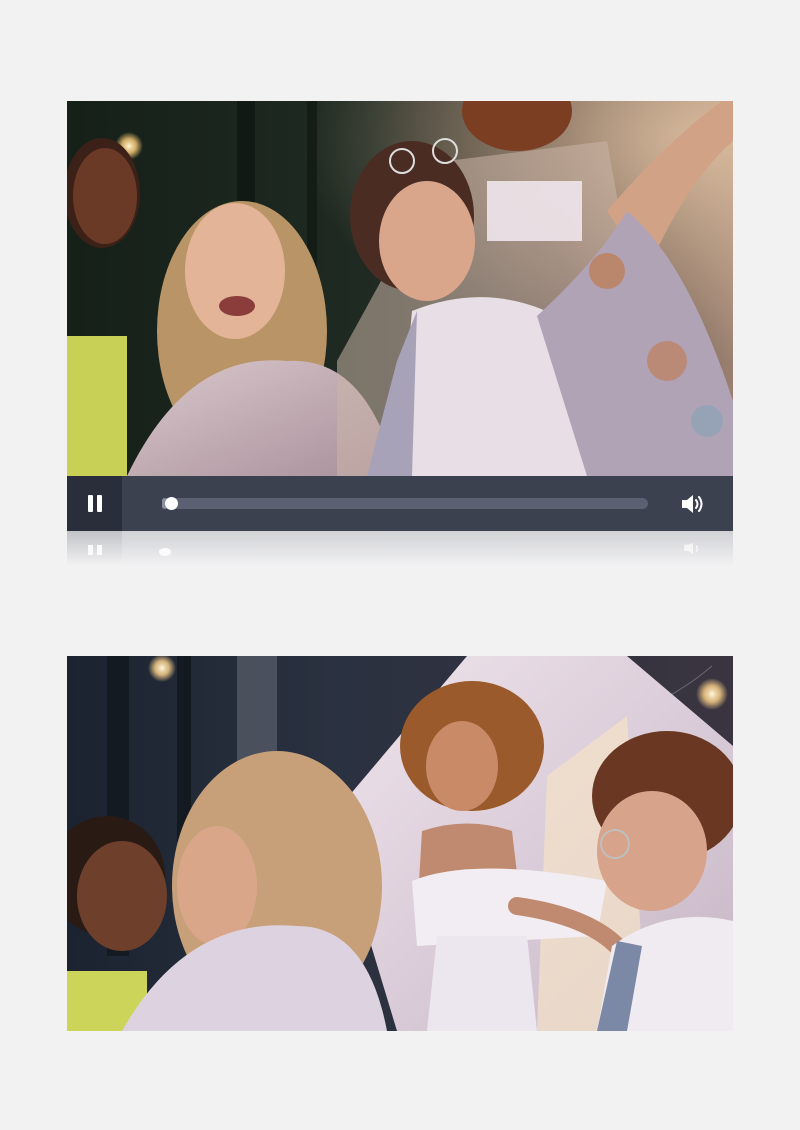  I want to click on volume-button, so click(693, 504).